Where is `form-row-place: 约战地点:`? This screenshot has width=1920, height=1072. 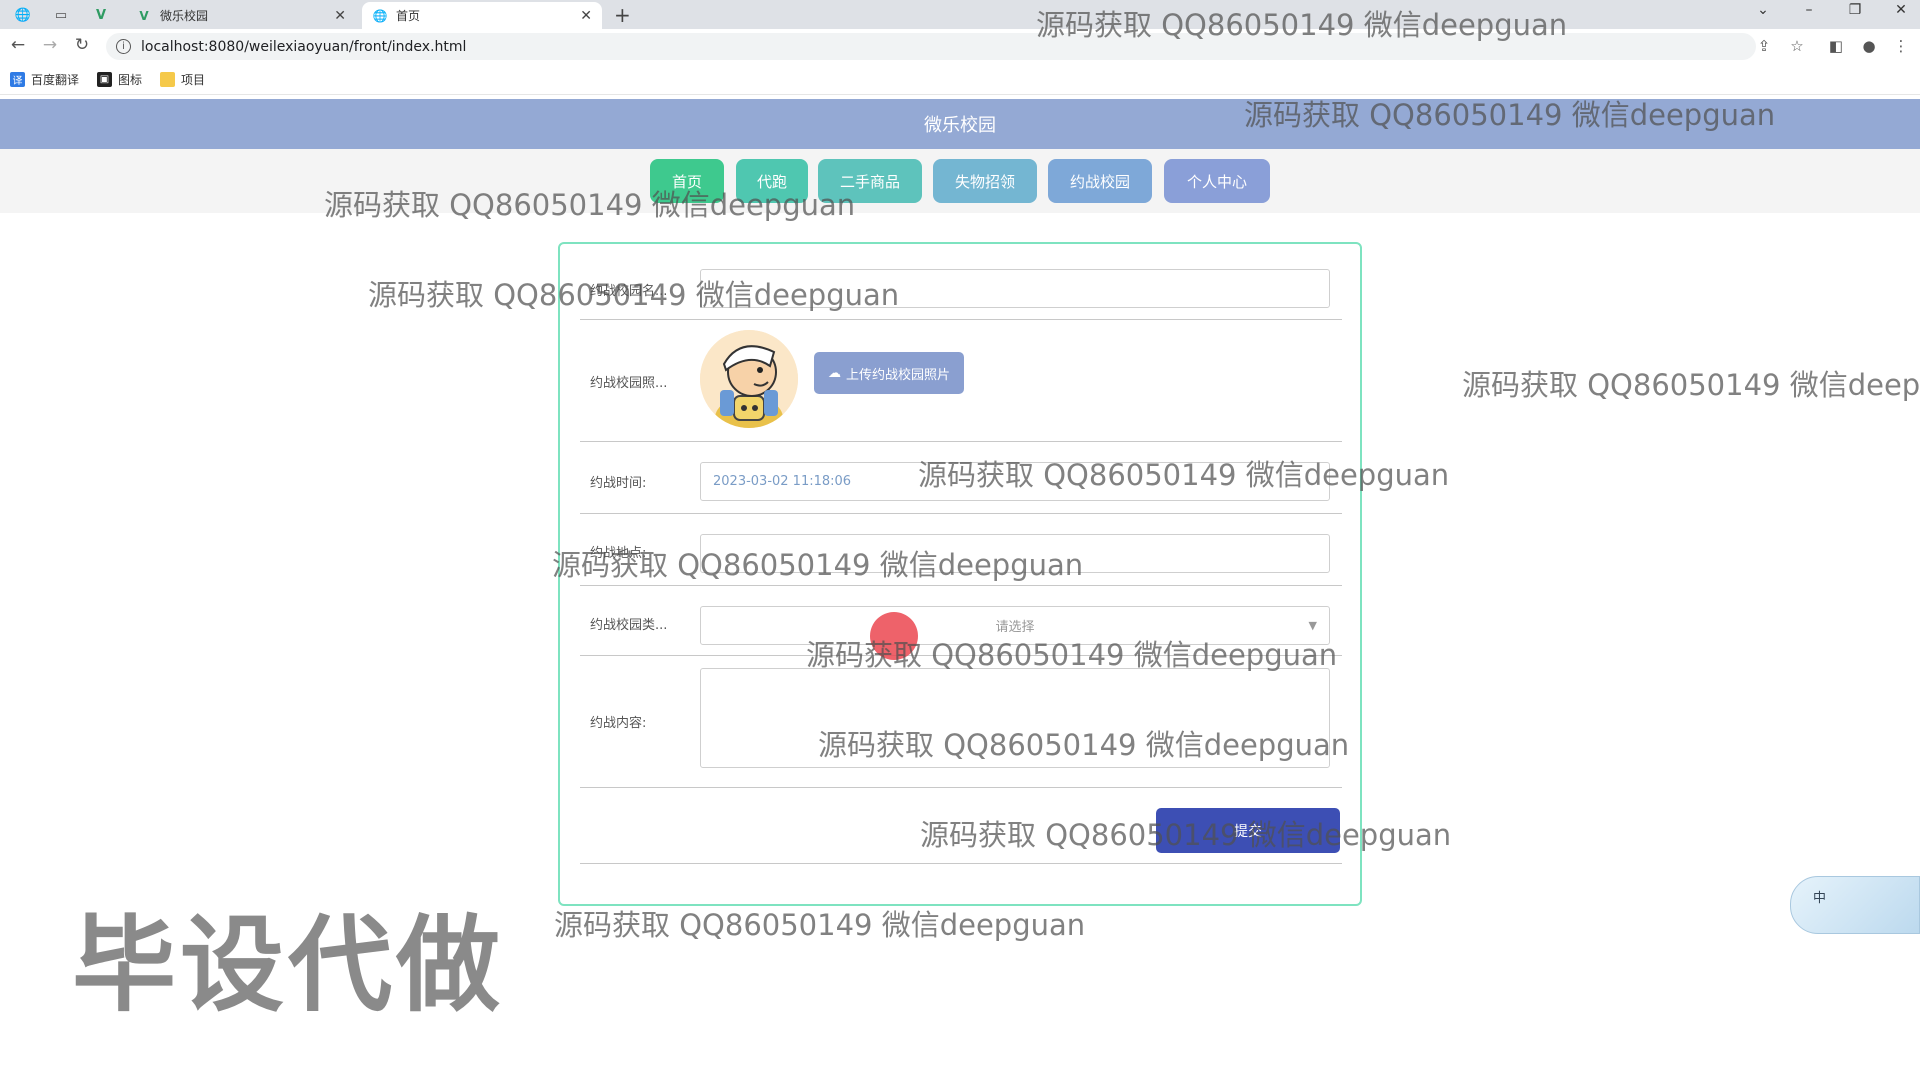 form-row-place: 约战地点: is located at coordinates (961, 550).